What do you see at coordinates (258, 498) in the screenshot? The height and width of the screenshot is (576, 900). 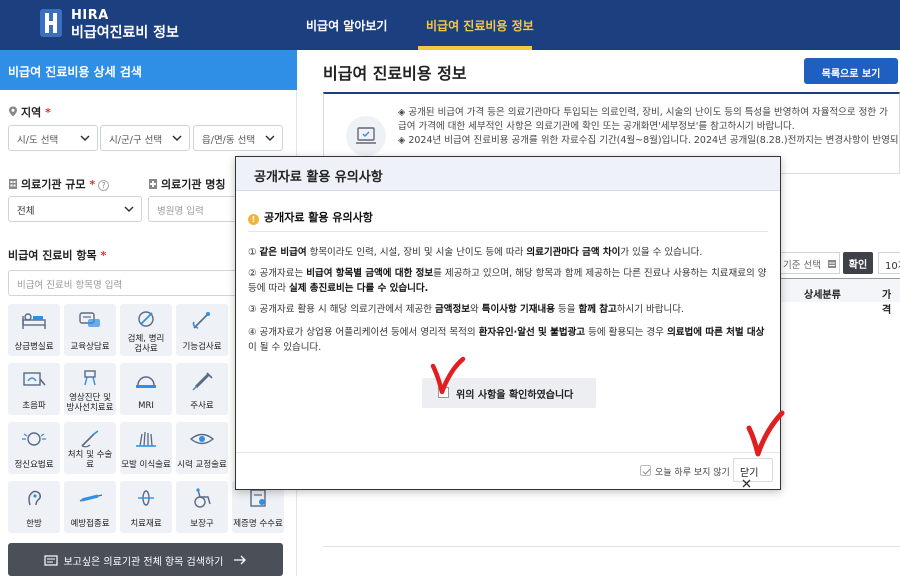 I see `certificate-icon` at bounding box center [258, 498].